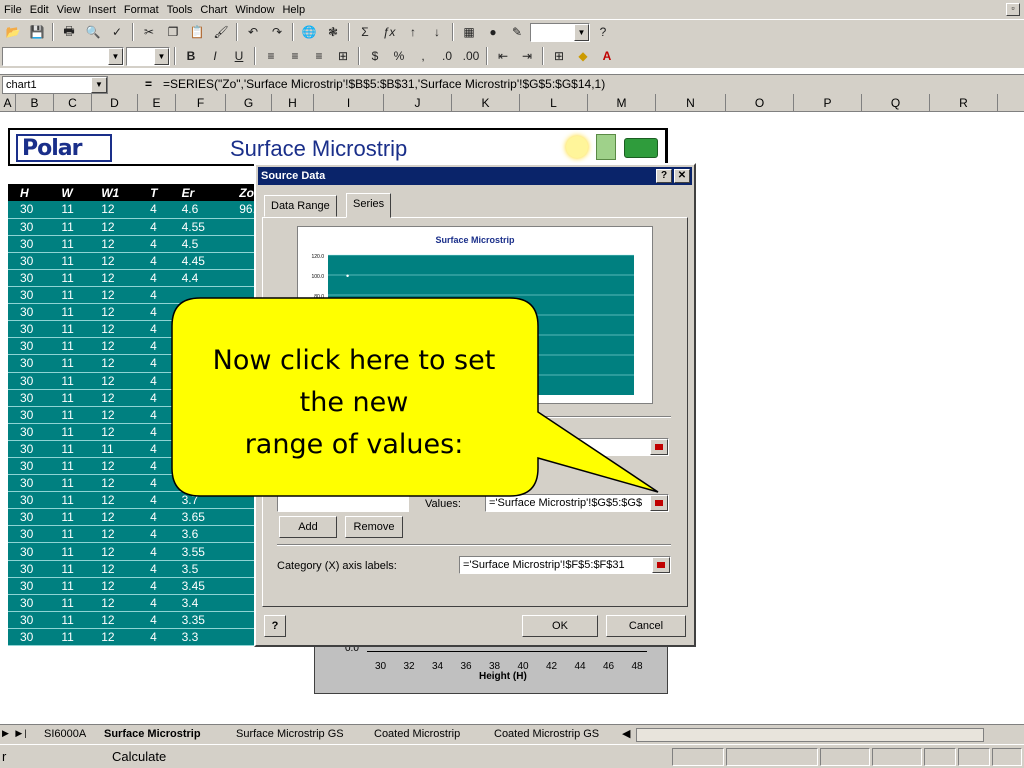  I want to click on lightbulb-icon, so click(577, 147).